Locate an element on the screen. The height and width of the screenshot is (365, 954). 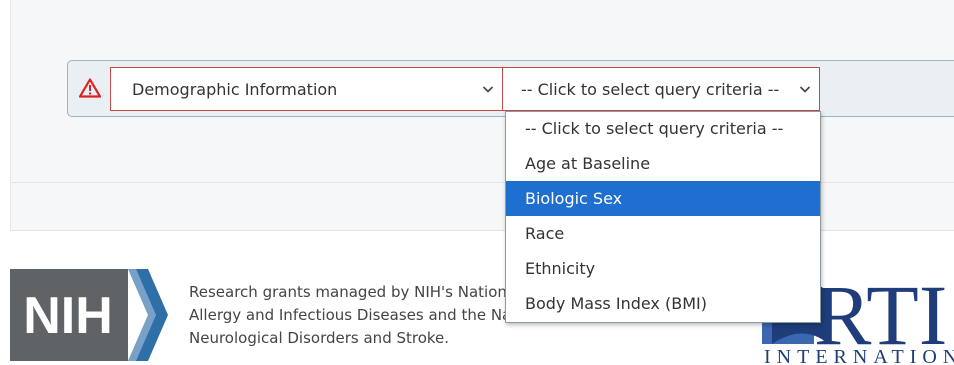
warning-icon is located at coordinates (90, 88).